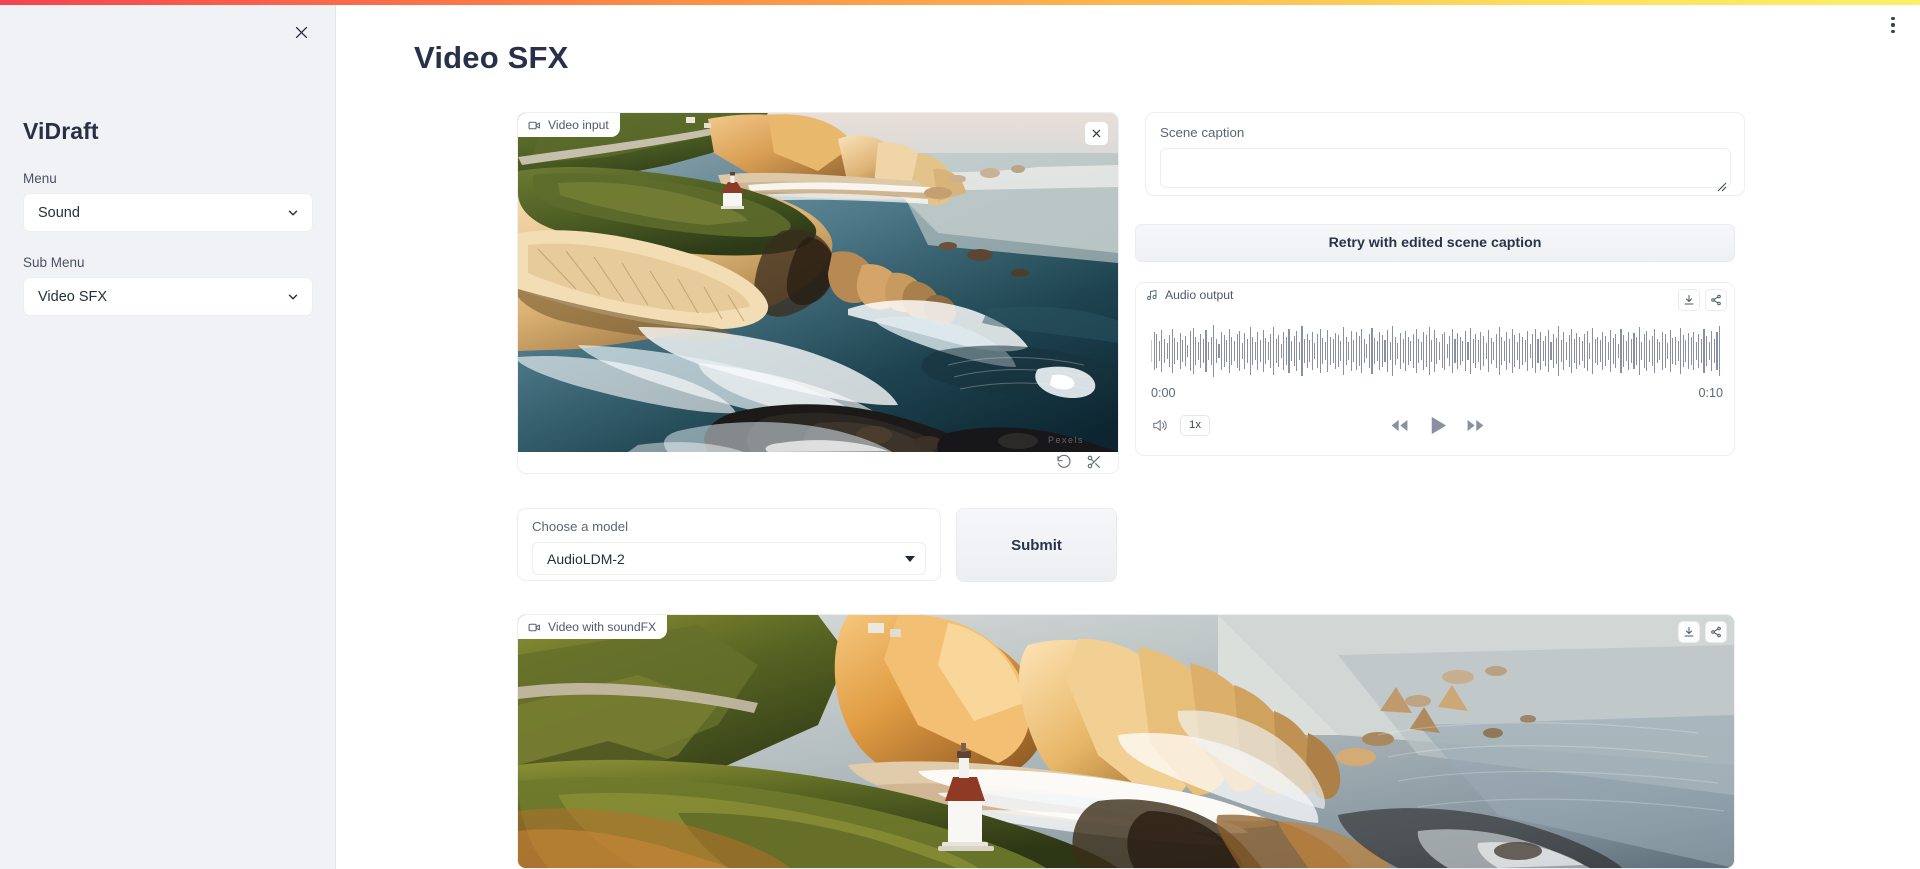 This screenshot has width=1920, height=869. Describe the element at coordinates (1036, 545) in the screenshot. I see `submit-button: Submit` at that location.